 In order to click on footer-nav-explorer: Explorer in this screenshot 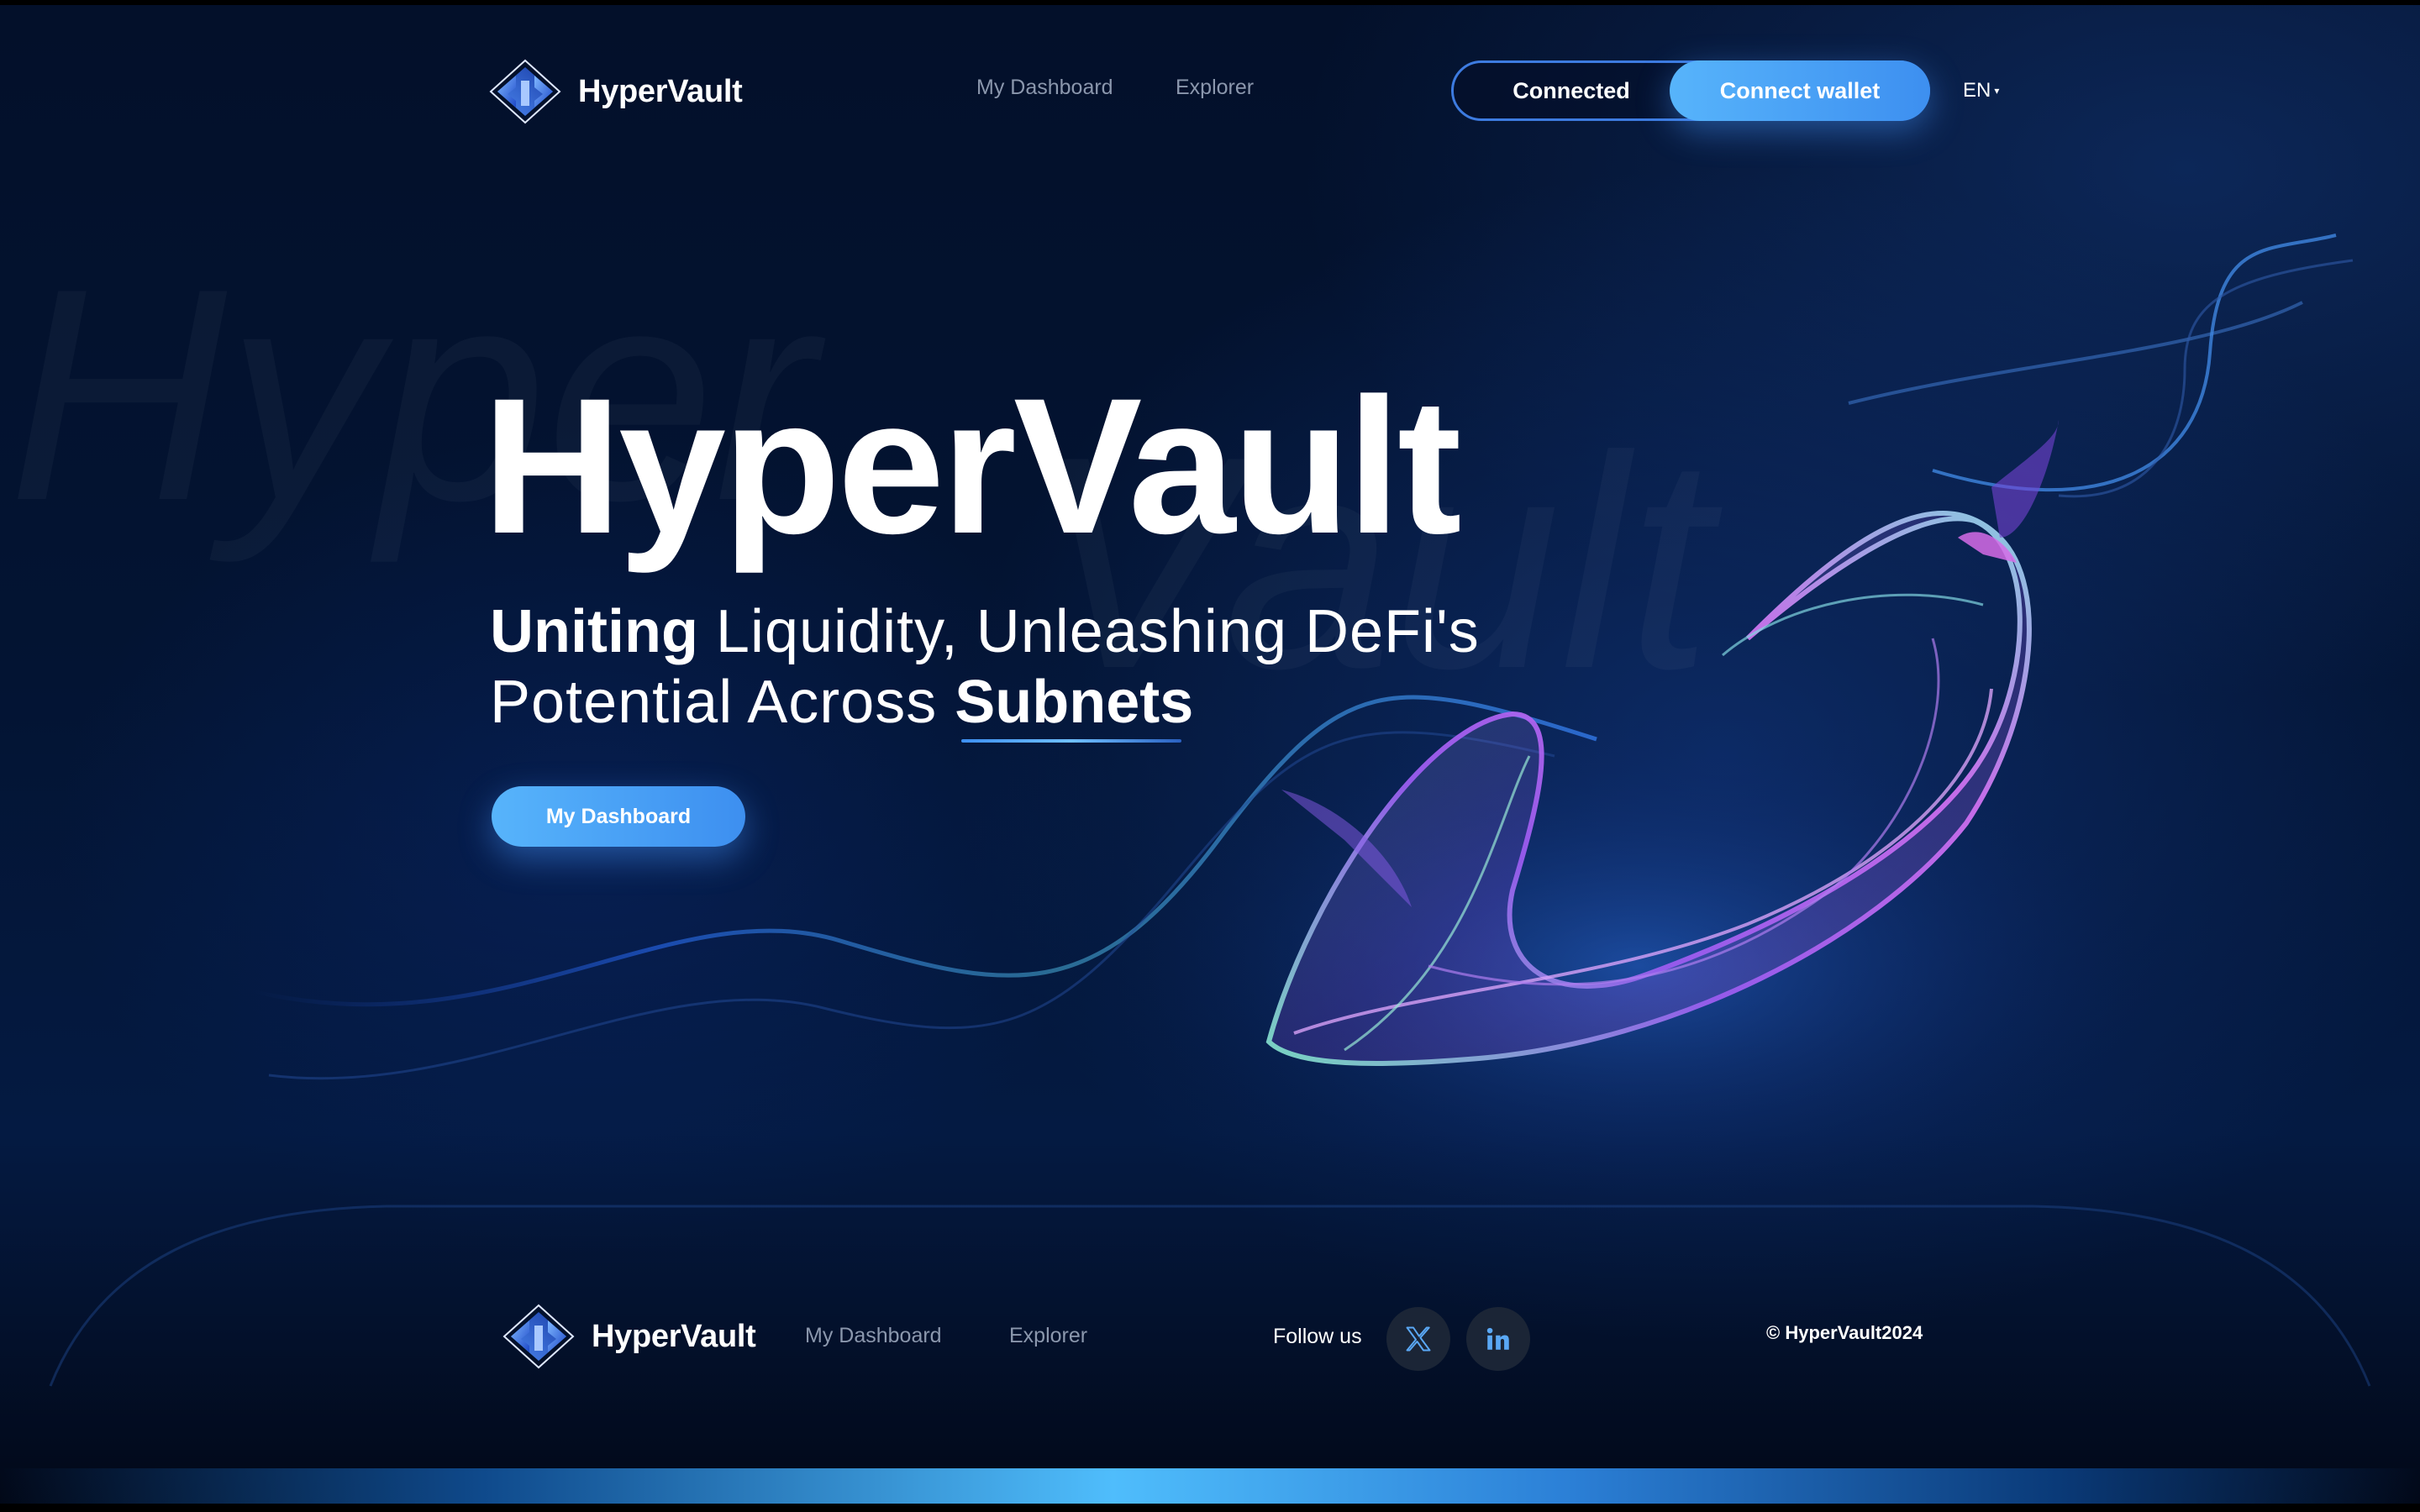, I will do `click(1048, 1336)`.